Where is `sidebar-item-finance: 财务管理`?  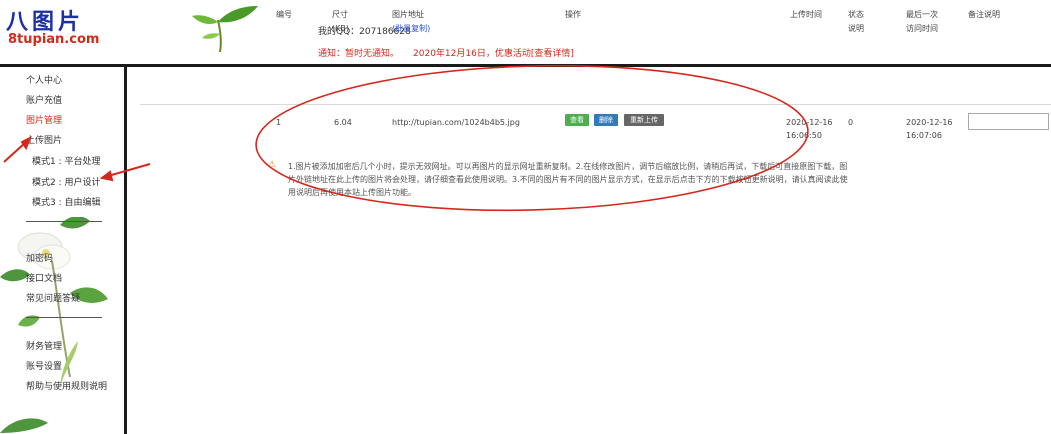
sidebar-item-finance: 财务管理 is located at coordinates (44, 345).